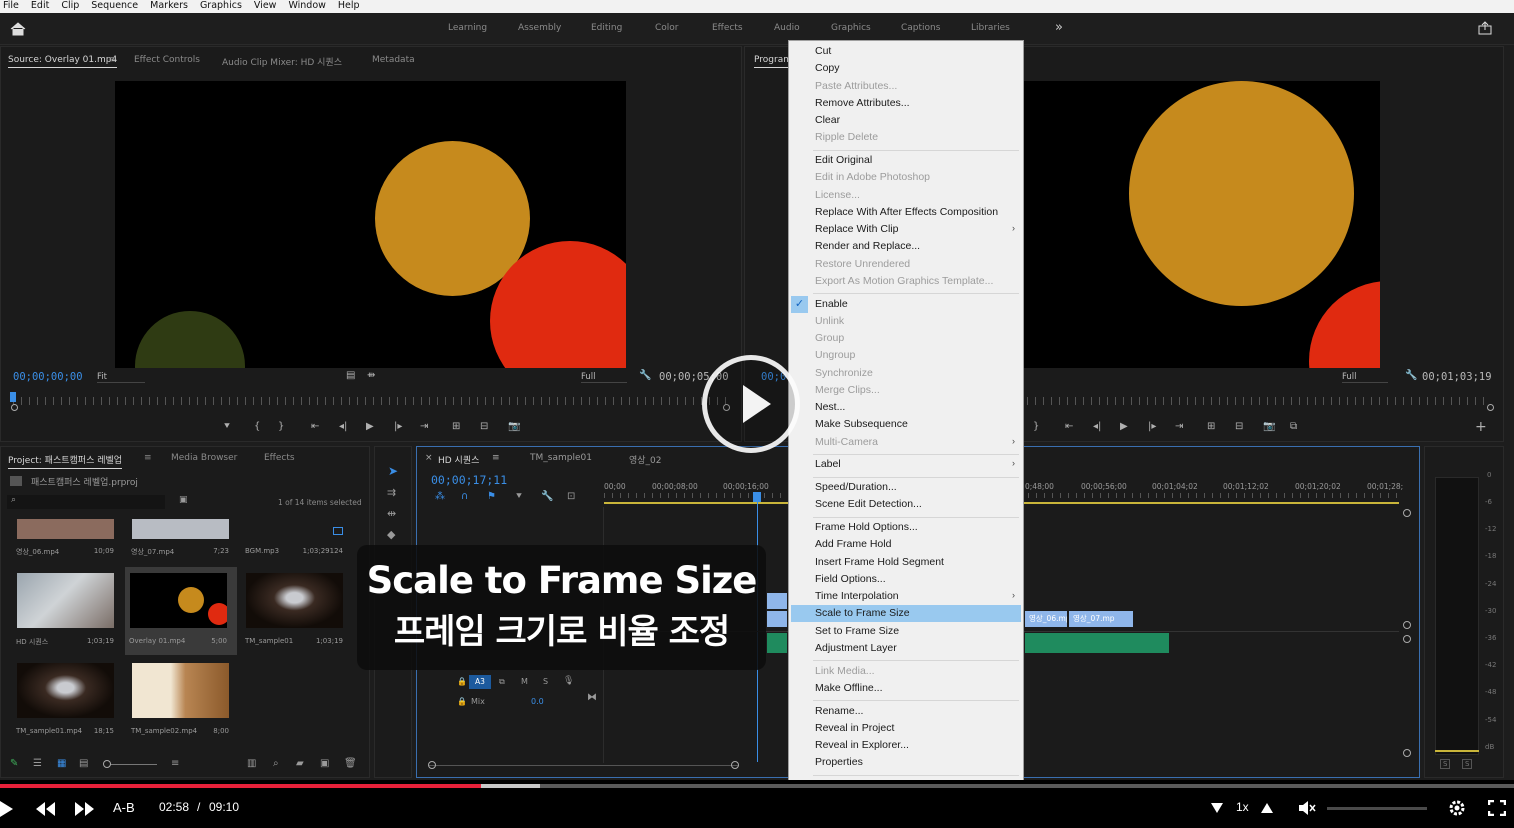 This screenshot has height=828, width=1514. What do you see at coordinates (297, 611) in the screenshot?
I see `project-item: TM_sample01 1;03;19` at bounding box center [297, 611].